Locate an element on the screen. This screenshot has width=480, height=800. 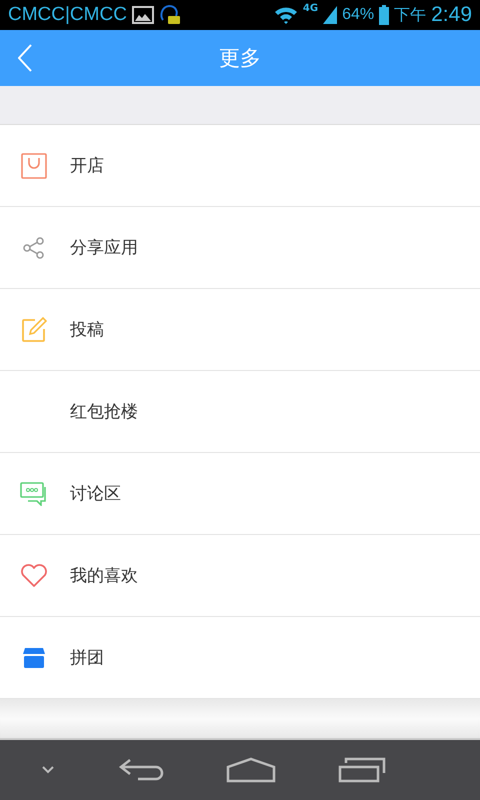
menu-label: 投稿 is located at coordinates (87, 330).